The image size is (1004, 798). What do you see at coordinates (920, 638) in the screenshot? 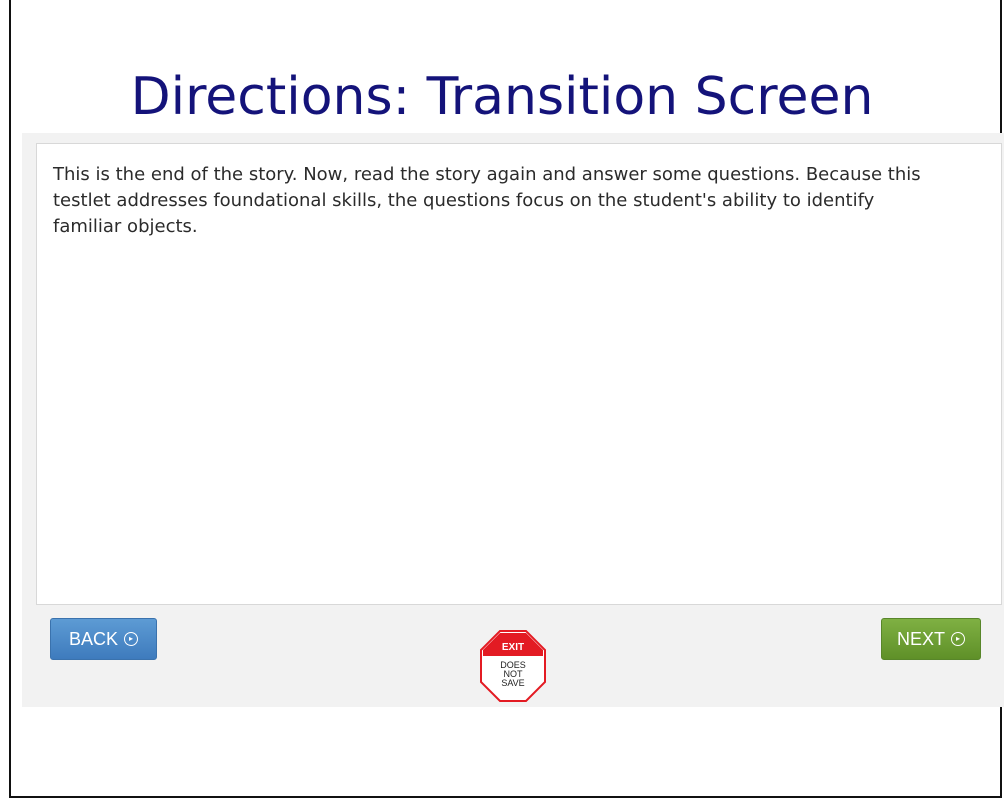
I see `next-button-label: NEXT` at bounding box center [920, 638].